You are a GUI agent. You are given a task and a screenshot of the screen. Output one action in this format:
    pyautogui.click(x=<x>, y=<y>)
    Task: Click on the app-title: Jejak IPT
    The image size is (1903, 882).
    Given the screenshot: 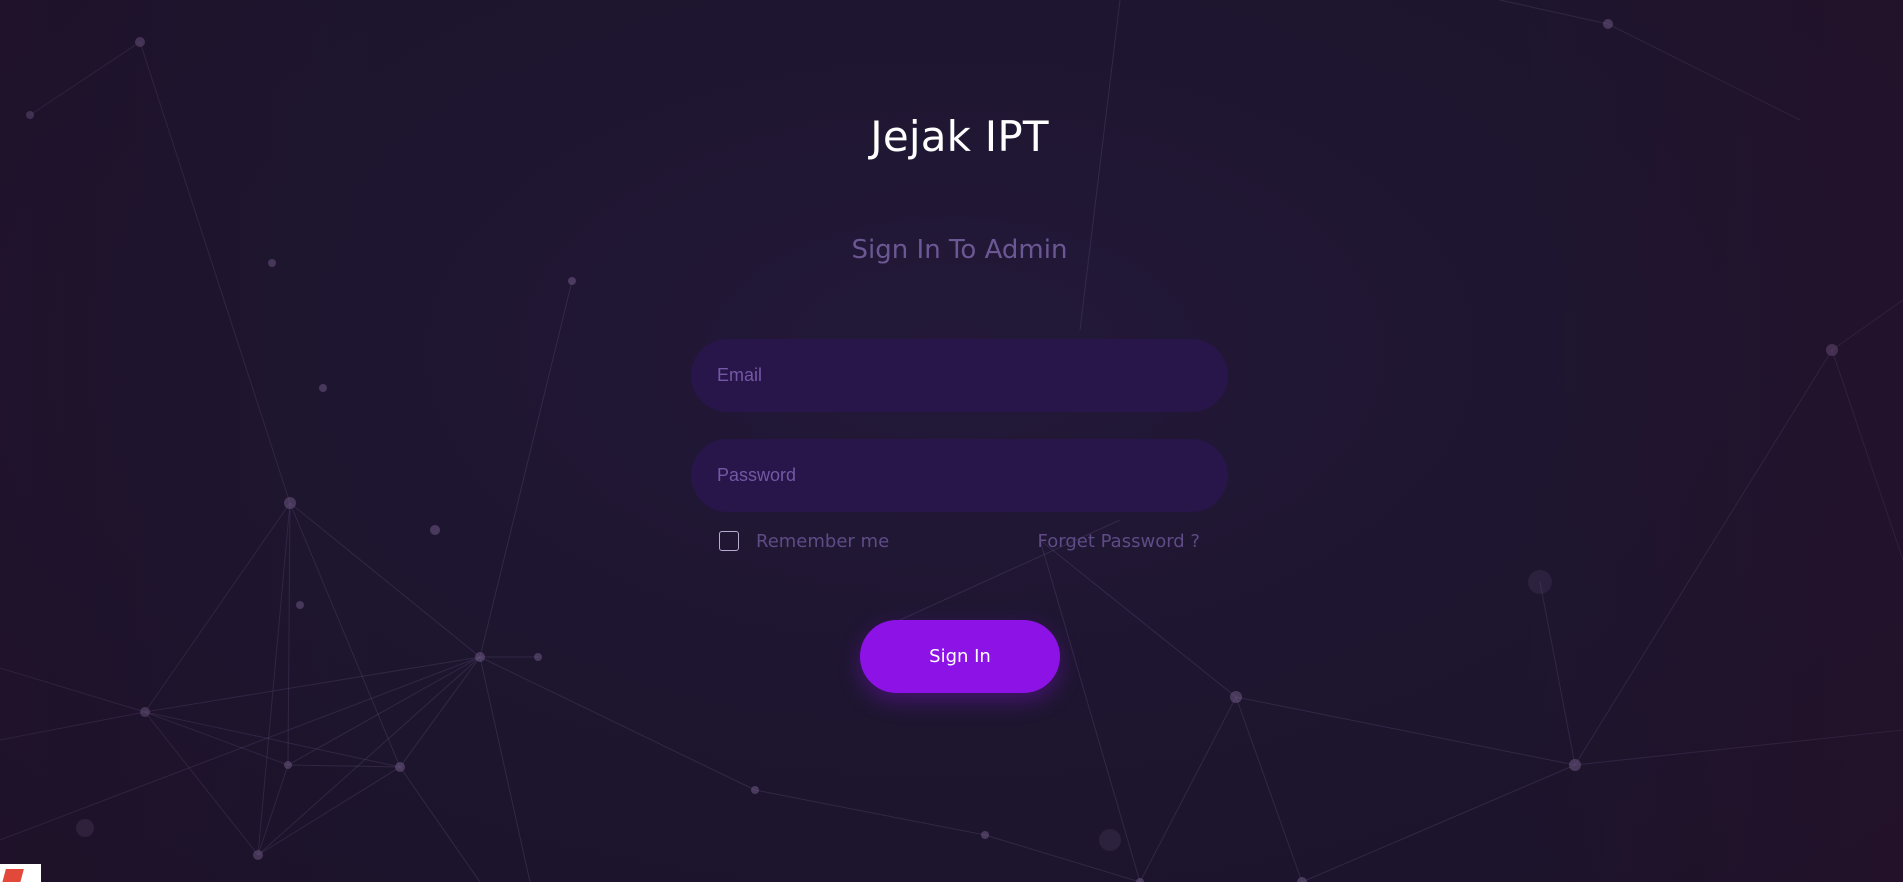 What is the action you would take?
    pyautogui.click(x=959, y=136)
    